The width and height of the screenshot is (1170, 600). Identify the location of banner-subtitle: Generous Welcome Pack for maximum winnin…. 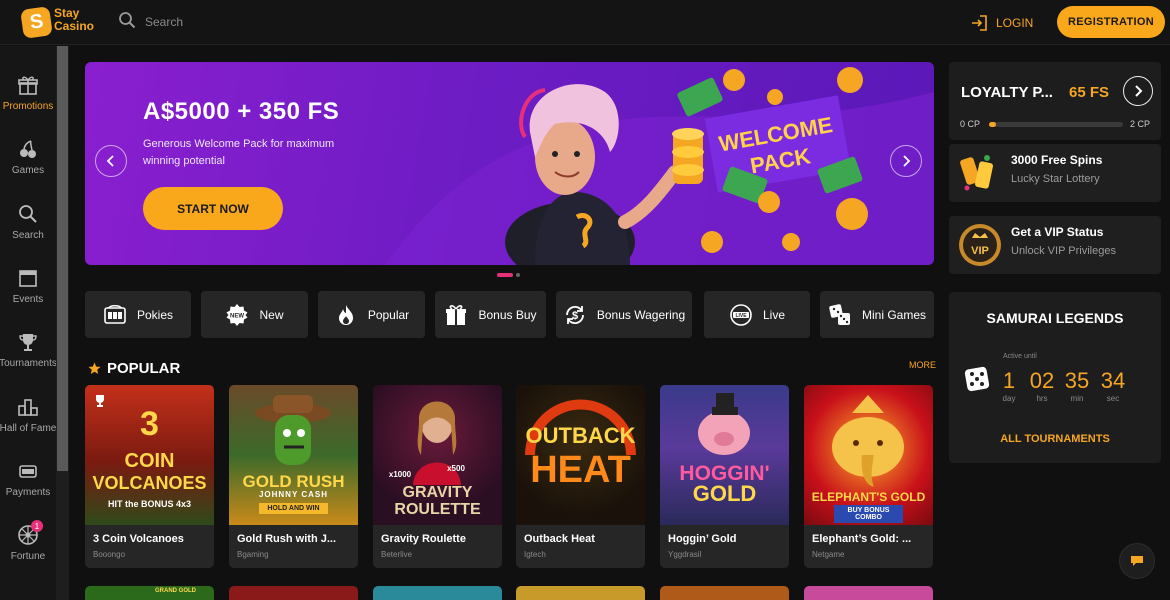
(239, 152).